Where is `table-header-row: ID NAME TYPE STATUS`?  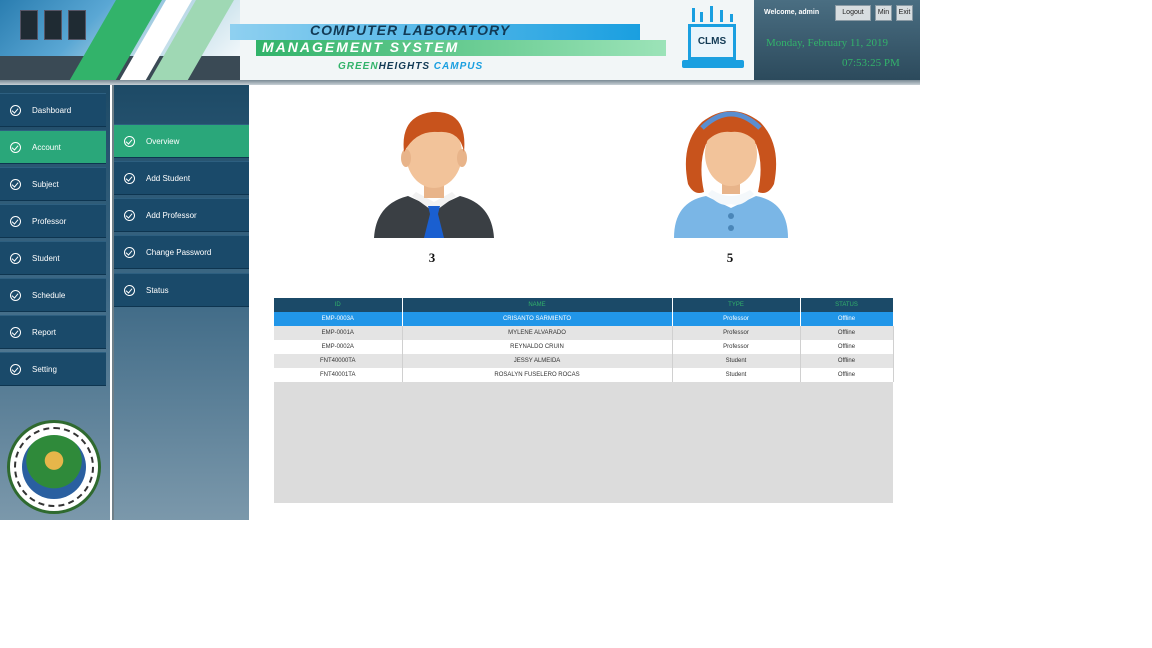
table-header-row: ID NAME TYPE STATUS is located at coordinates (584, 305).